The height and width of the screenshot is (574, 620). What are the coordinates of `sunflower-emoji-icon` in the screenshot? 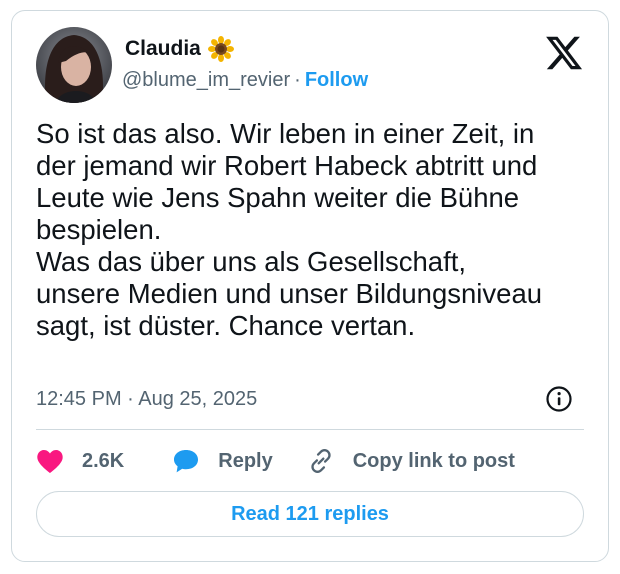 It's located at (220, 49).